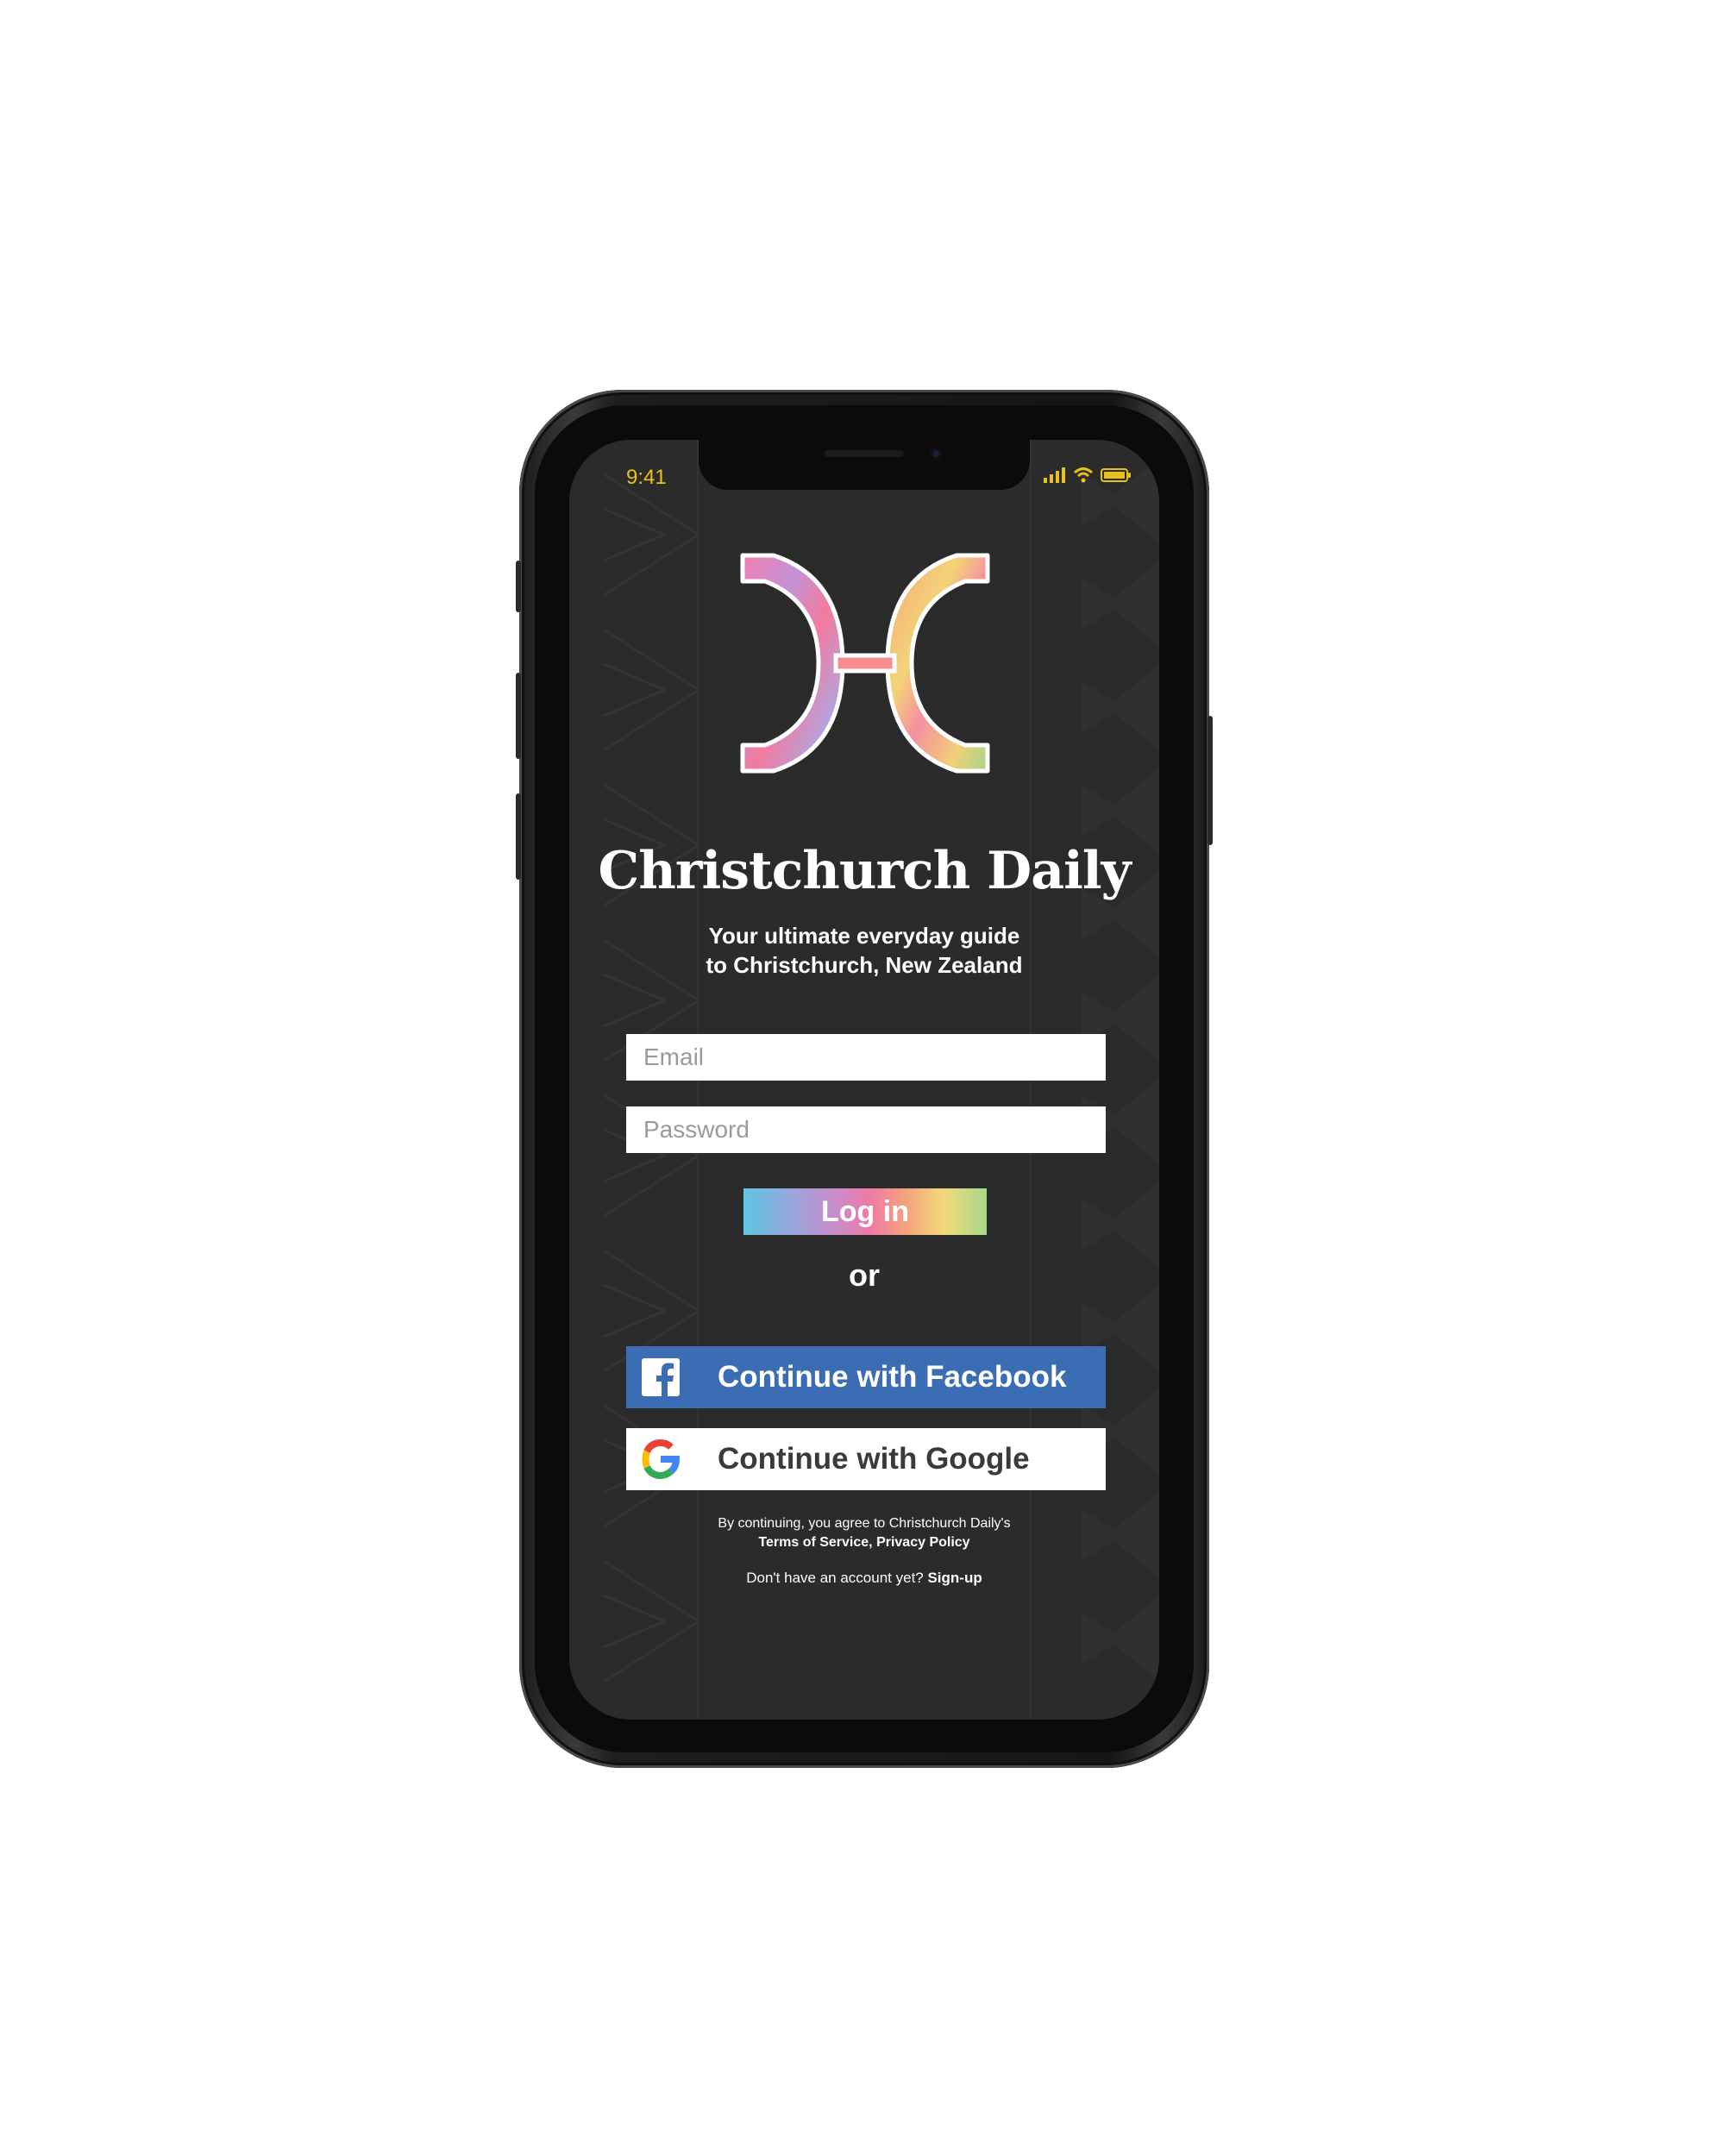 This screenshot has height=2156, width=1725. I want to click on wifi-icon, so click(1083, 475).